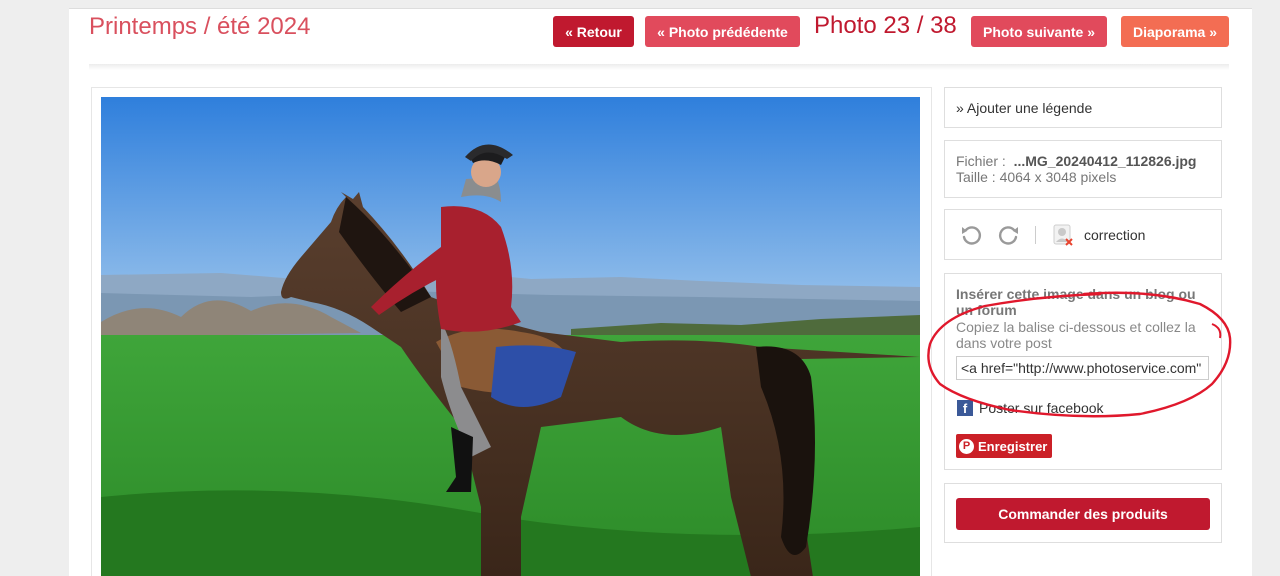 This screenshot has height=576, width=1280. What do you see at coordinates (1115, 235) in the screenshot?
I see `correction-label: correction` at bounding box center [1115, 235].